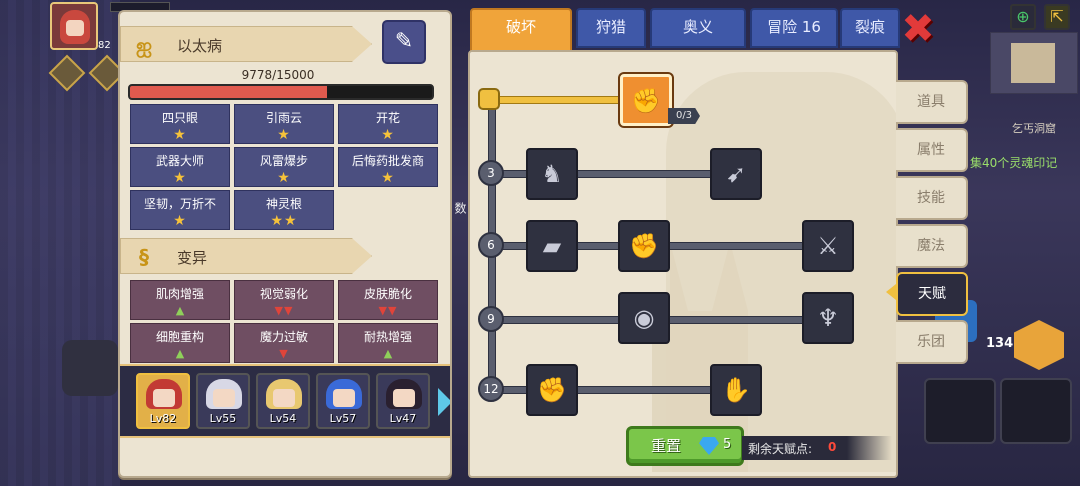 This screenshot has height=486, width=1080. I want to click on left-move-button, so click(90, 368).